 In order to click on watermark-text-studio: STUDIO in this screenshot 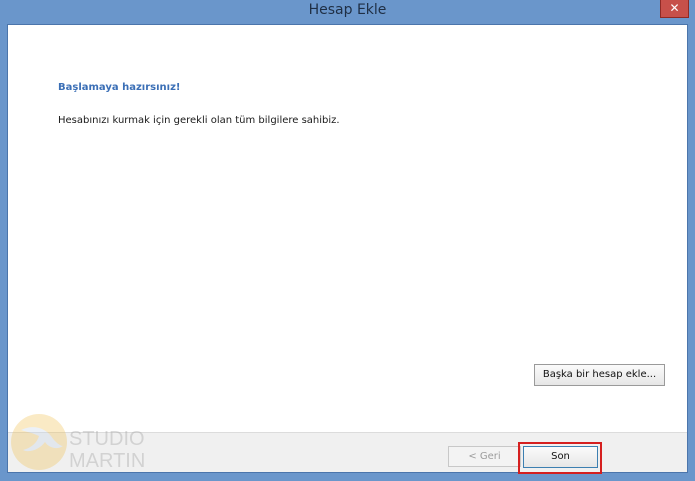, I will do `click(107, 439)`.